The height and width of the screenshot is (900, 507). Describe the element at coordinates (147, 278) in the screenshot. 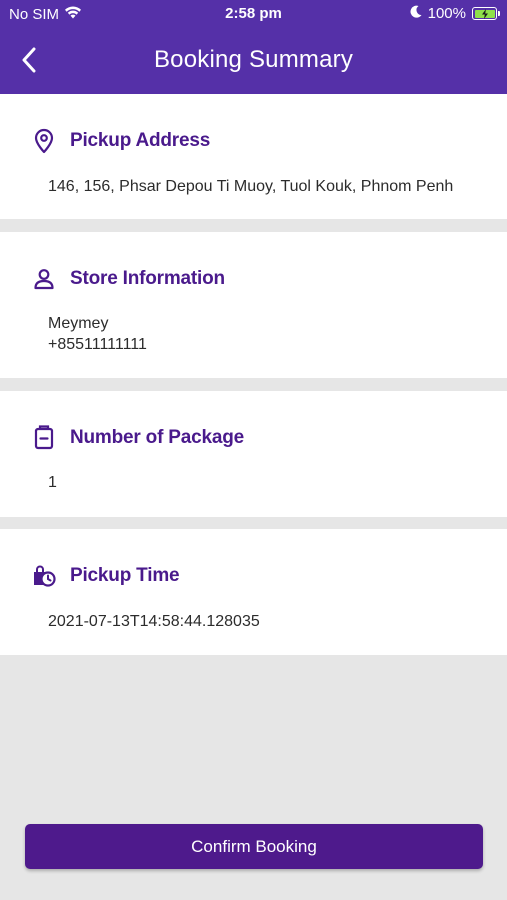

I see `section-title: Store Information` at that location.